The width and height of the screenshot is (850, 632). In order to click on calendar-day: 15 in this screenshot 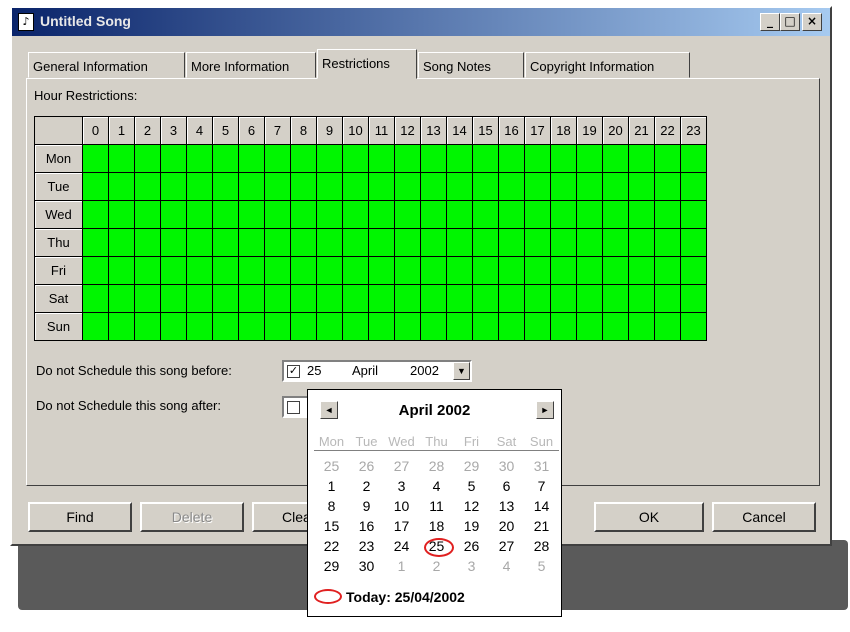, I will do `click(331, 526)`.